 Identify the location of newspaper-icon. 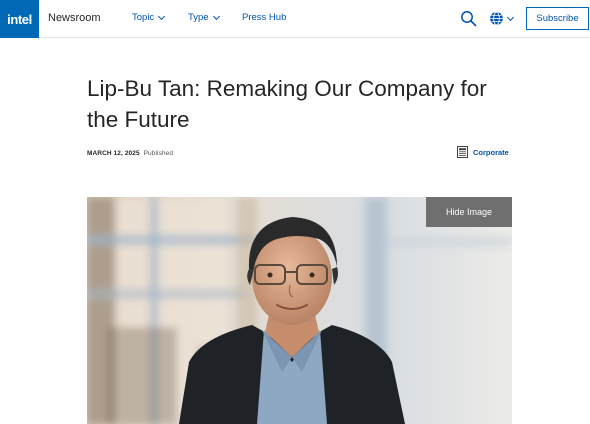
(462, 152).